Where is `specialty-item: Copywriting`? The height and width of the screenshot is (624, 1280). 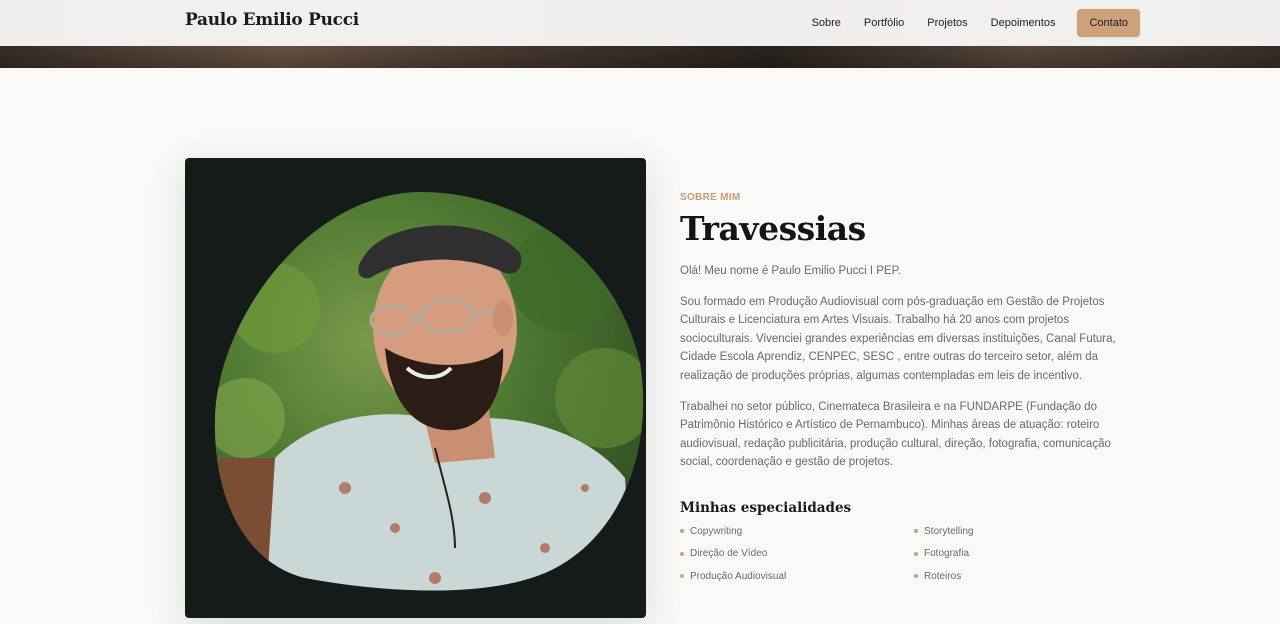 specialty-item: Copywriting is located at coordinates (797, 531).